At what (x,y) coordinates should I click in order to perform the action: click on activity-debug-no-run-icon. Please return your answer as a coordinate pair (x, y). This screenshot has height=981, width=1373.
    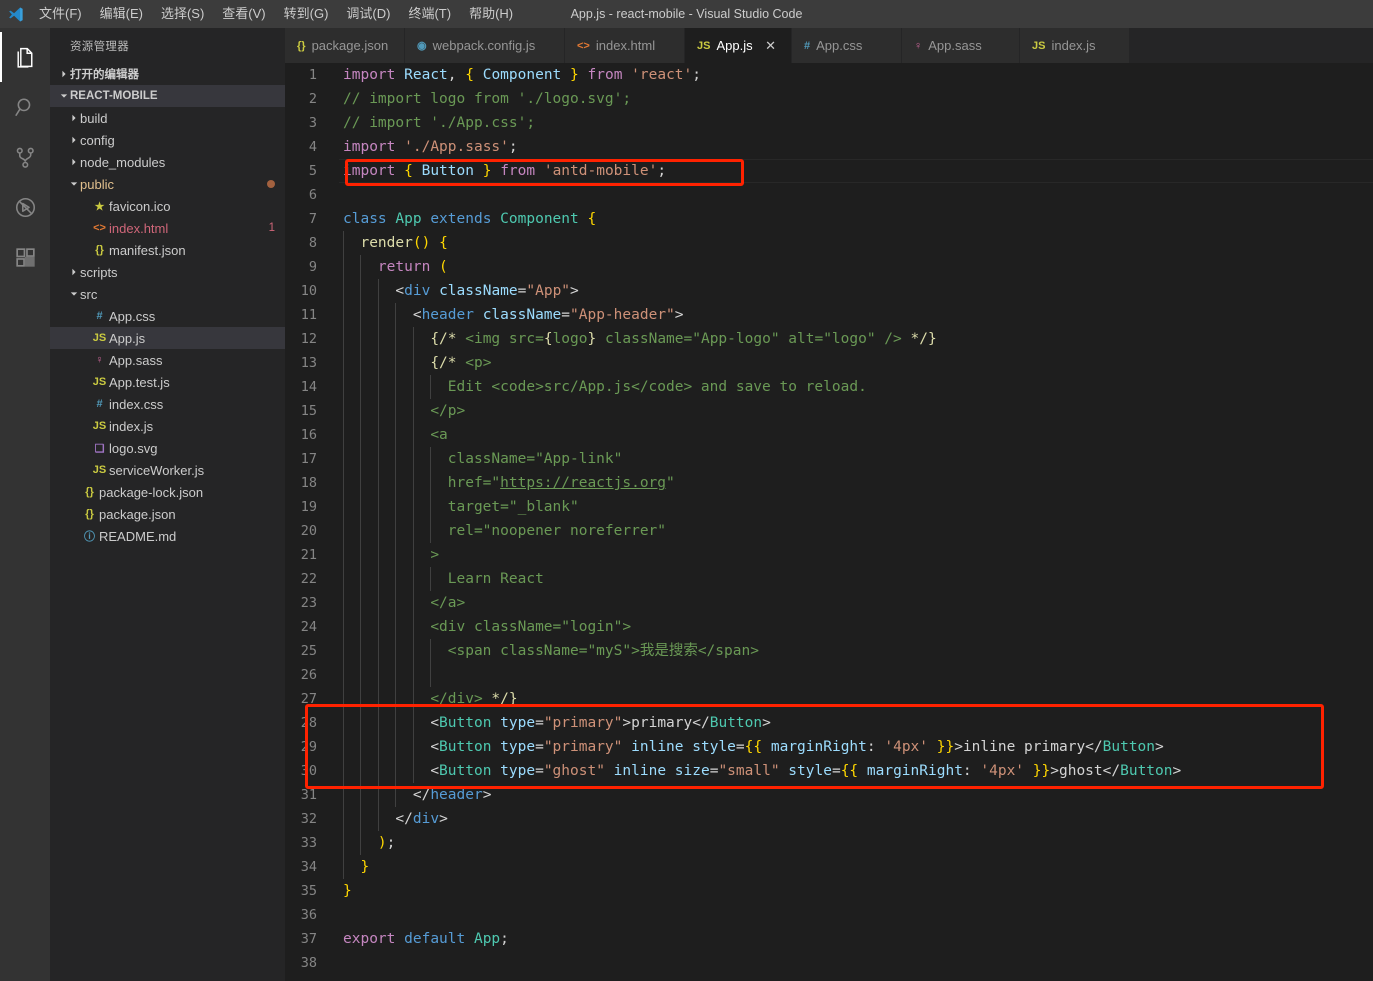
    Looking at the image, I should click on (25, 207).